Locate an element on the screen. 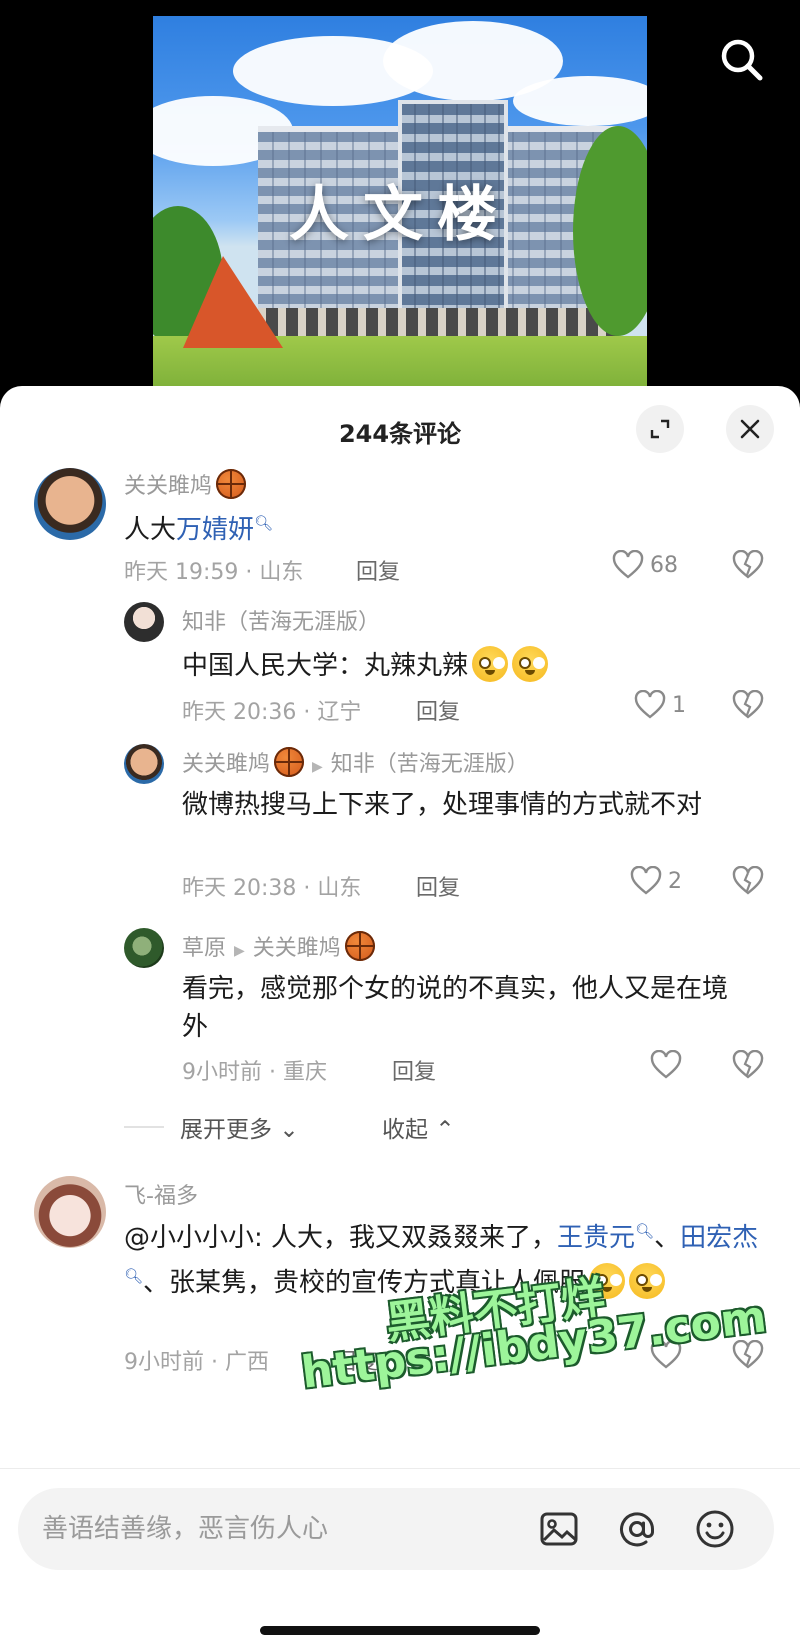 The width and height of the screenshot is (800, 1651). reply-text: 微博热搜马上下来了，处理事情的方式就不对 is located at coordinates (442, 805).